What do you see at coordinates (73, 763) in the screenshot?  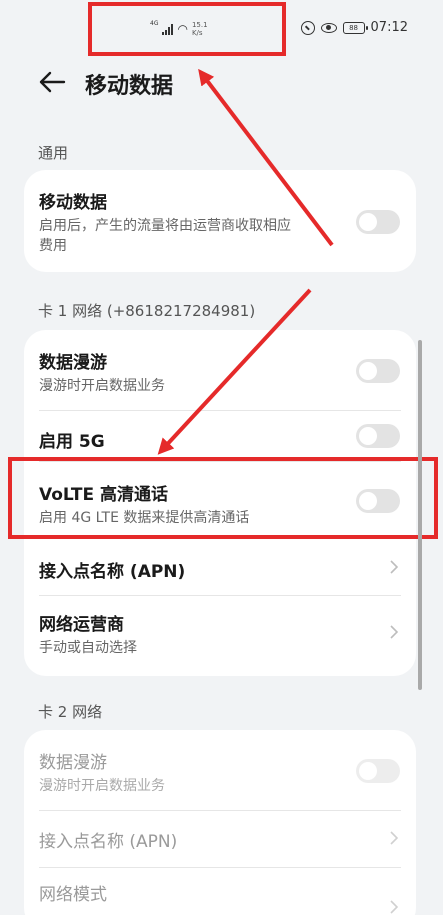 I see `sim2-roaming-title: 数据漫游` at bounding box center [73, 763].